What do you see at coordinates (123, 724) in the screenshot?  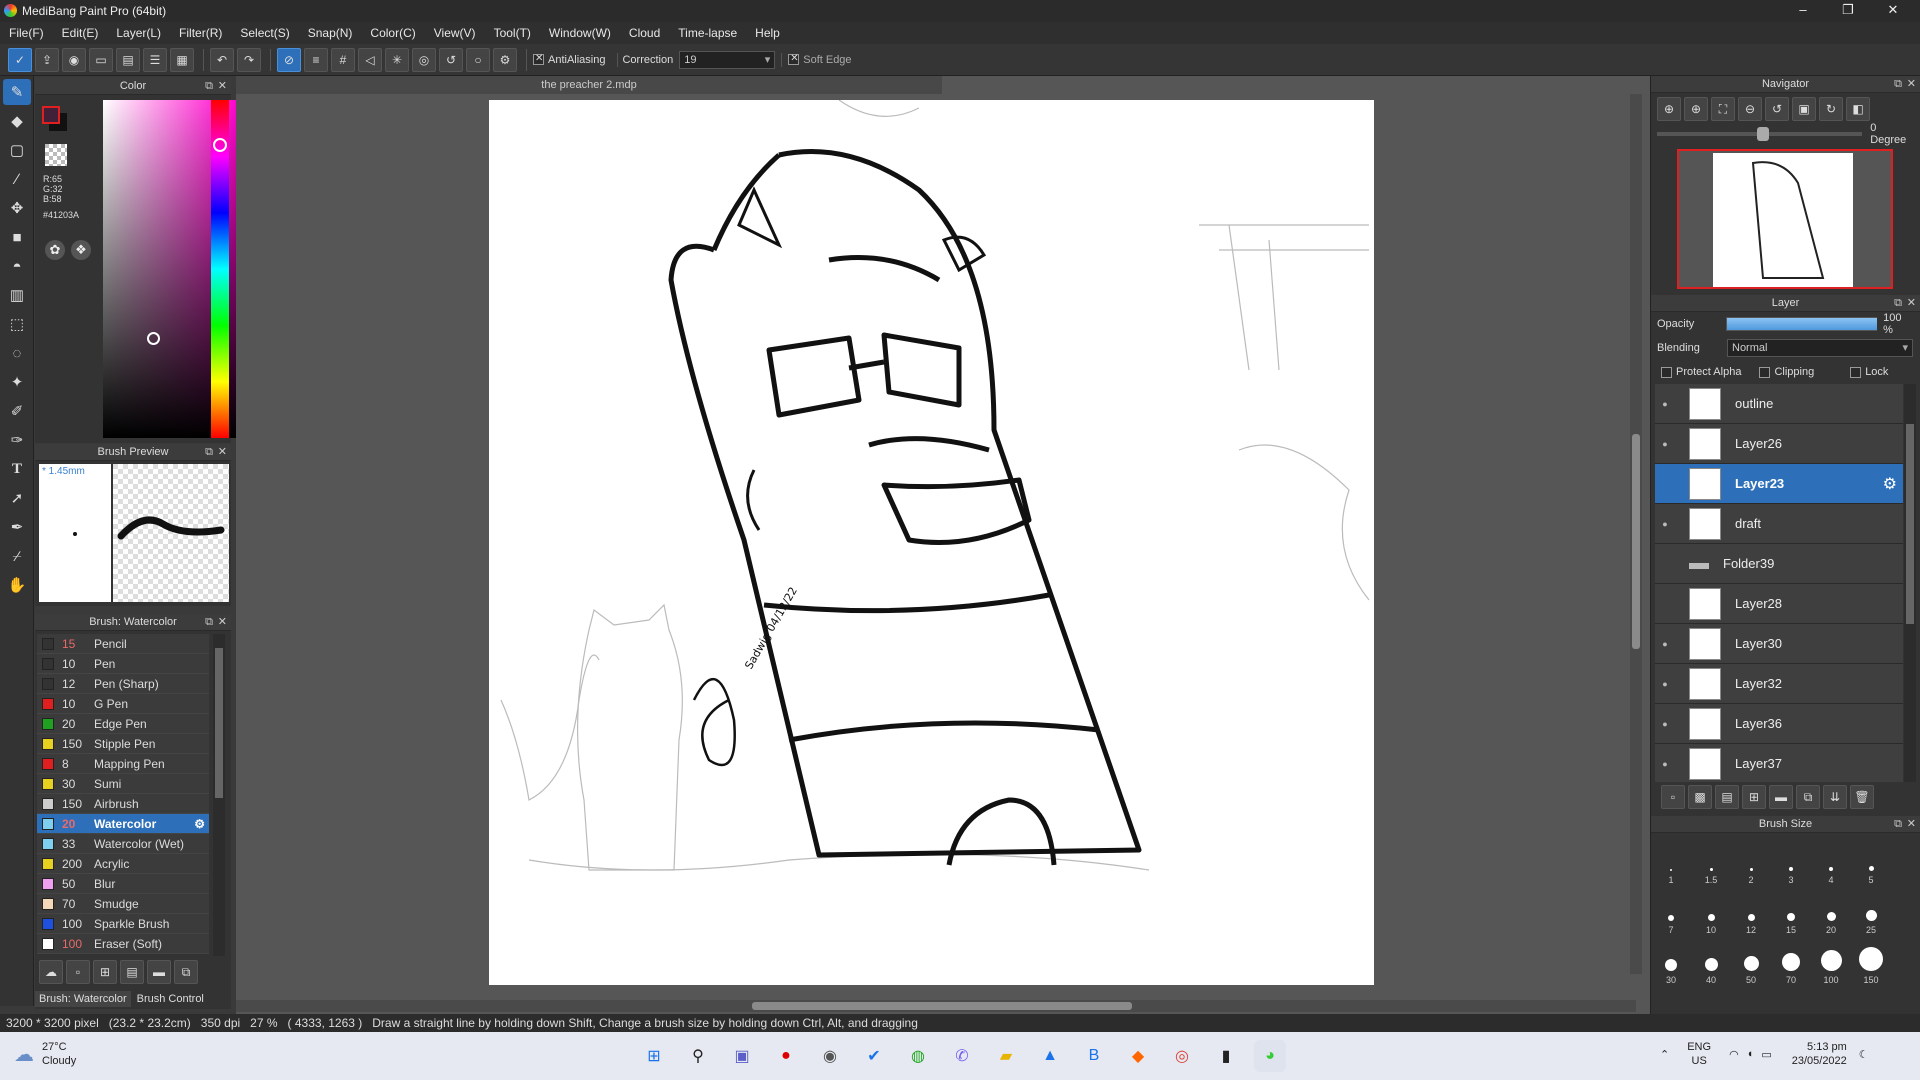 I see `brush-item: 20 Edge Pen` at bounding box center [123, 724].